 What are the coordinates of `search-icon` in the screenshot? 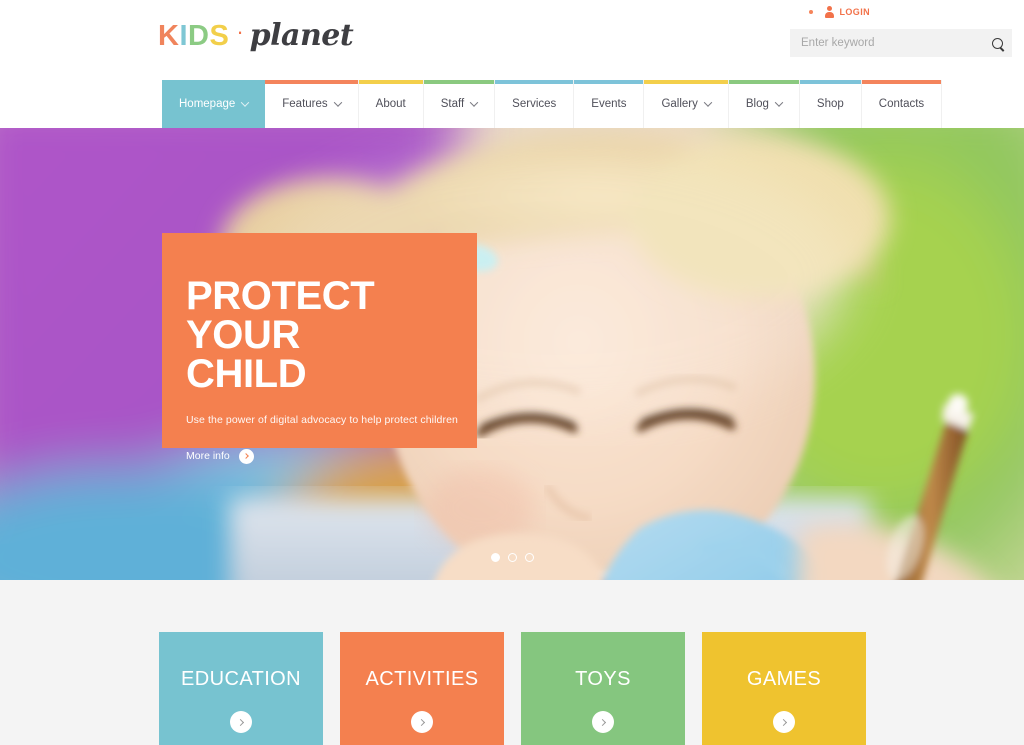 It's located at (997, 43).